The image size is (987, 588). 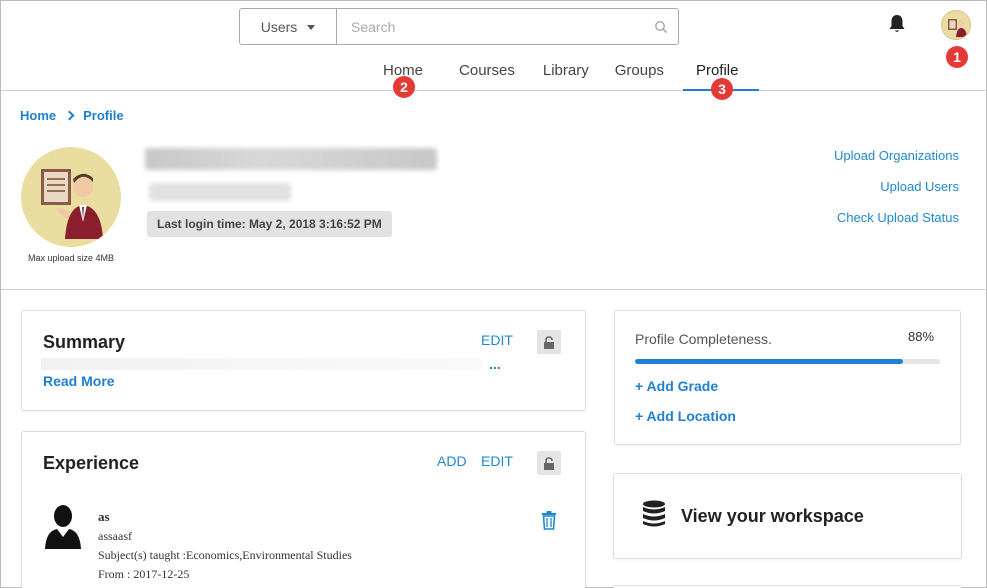 I want to click on experience-entry-from: From : 2017-12-25, so click(x=144, y=574).